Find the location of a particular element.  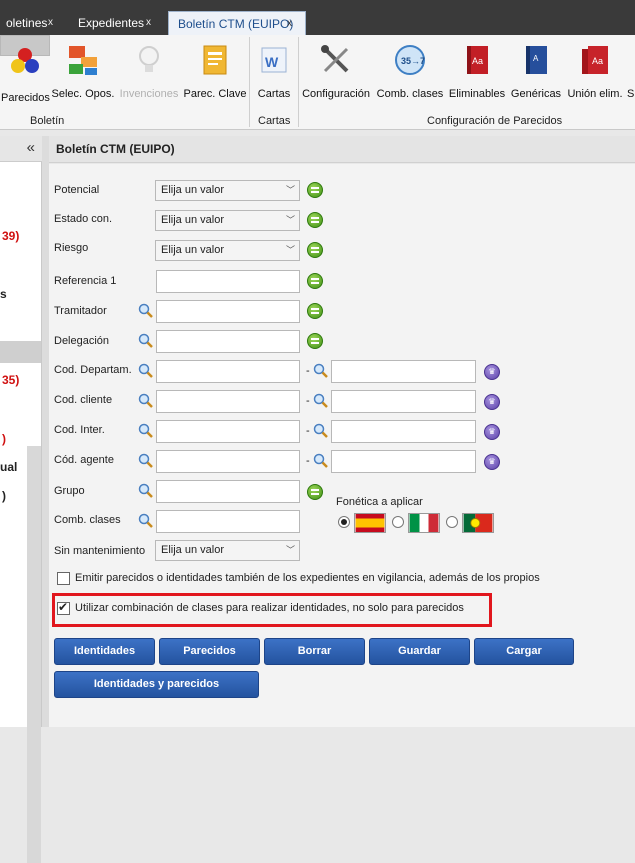

left-scrollbar is located at coordinates (34, 654).